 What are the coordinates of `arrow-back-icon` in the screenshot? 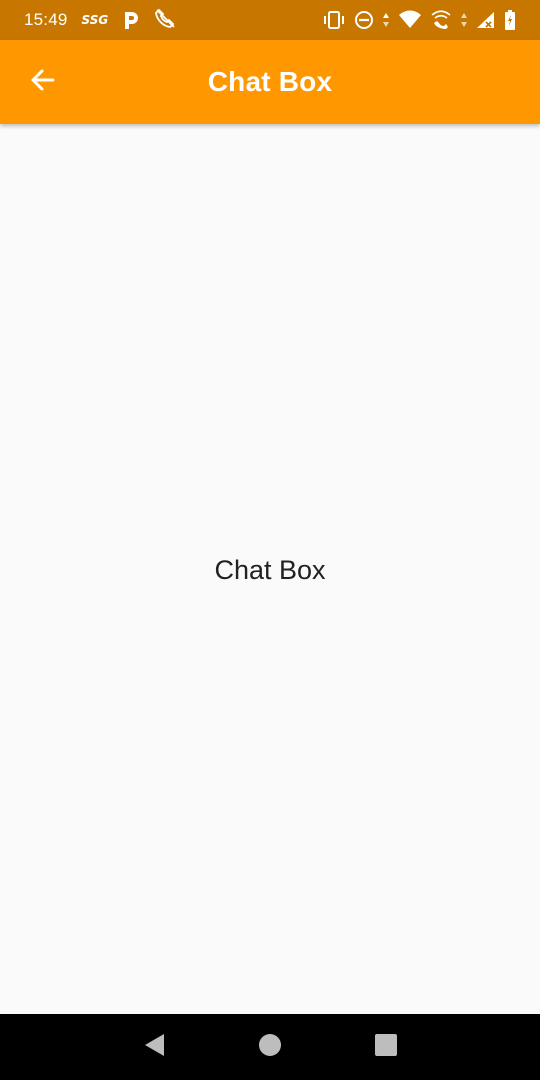 It's located at (42, 82).